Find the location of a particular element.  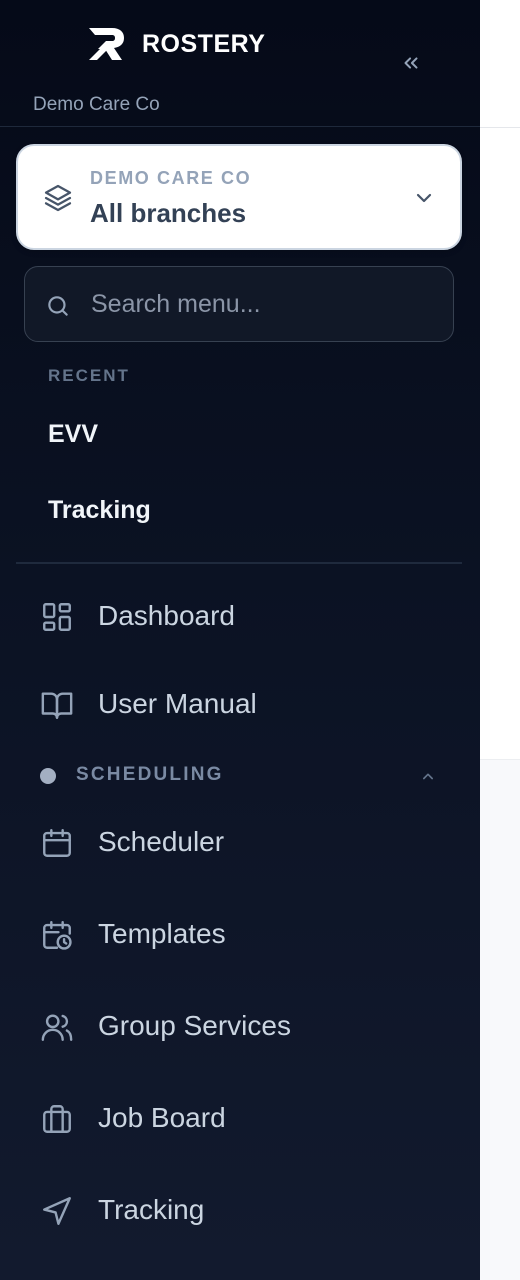

content-panel is located at coordinates (500, 444).